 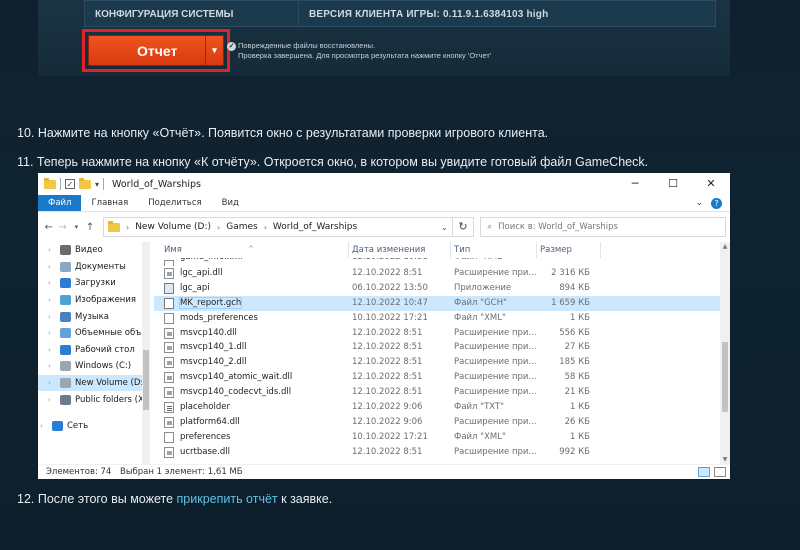 What do you see at coordinates (241, 227) in the screenshot?
I see `breadcrumb-games: Games` at bounding box center [241, 227].